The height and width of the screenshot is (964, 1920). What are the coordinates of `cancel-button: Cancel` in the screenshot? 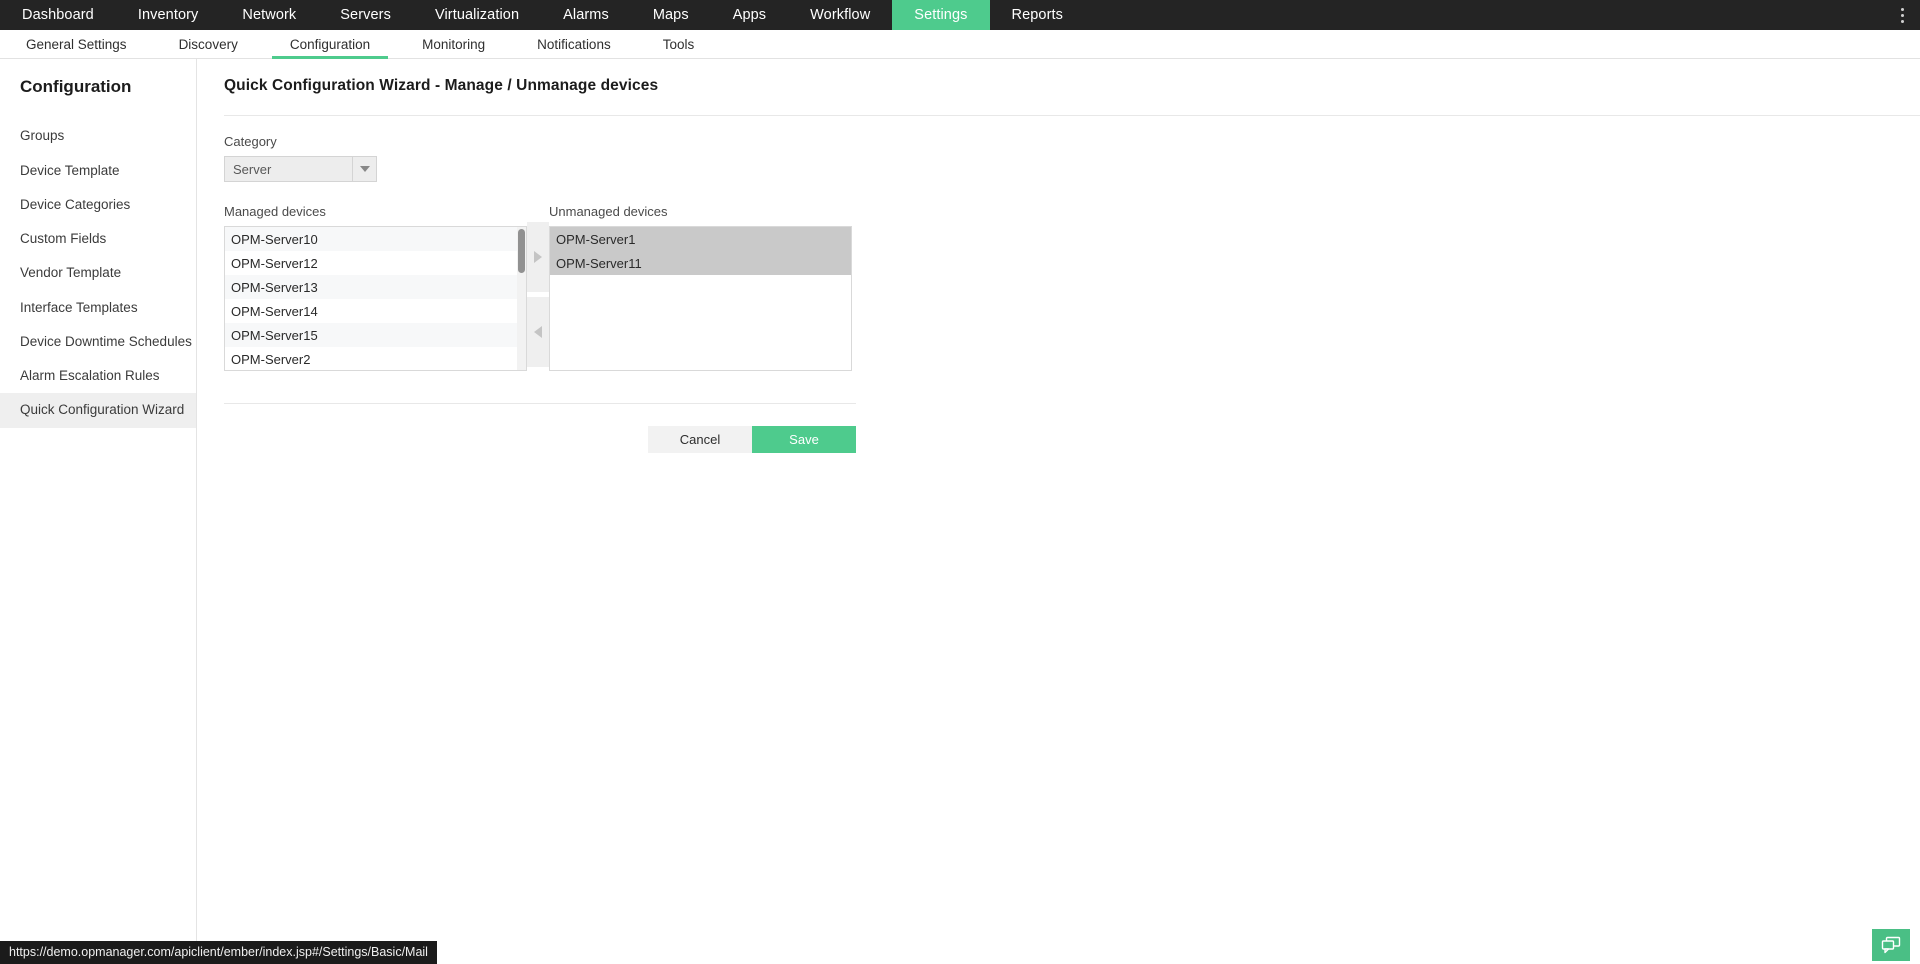 It's located at (700, 439).